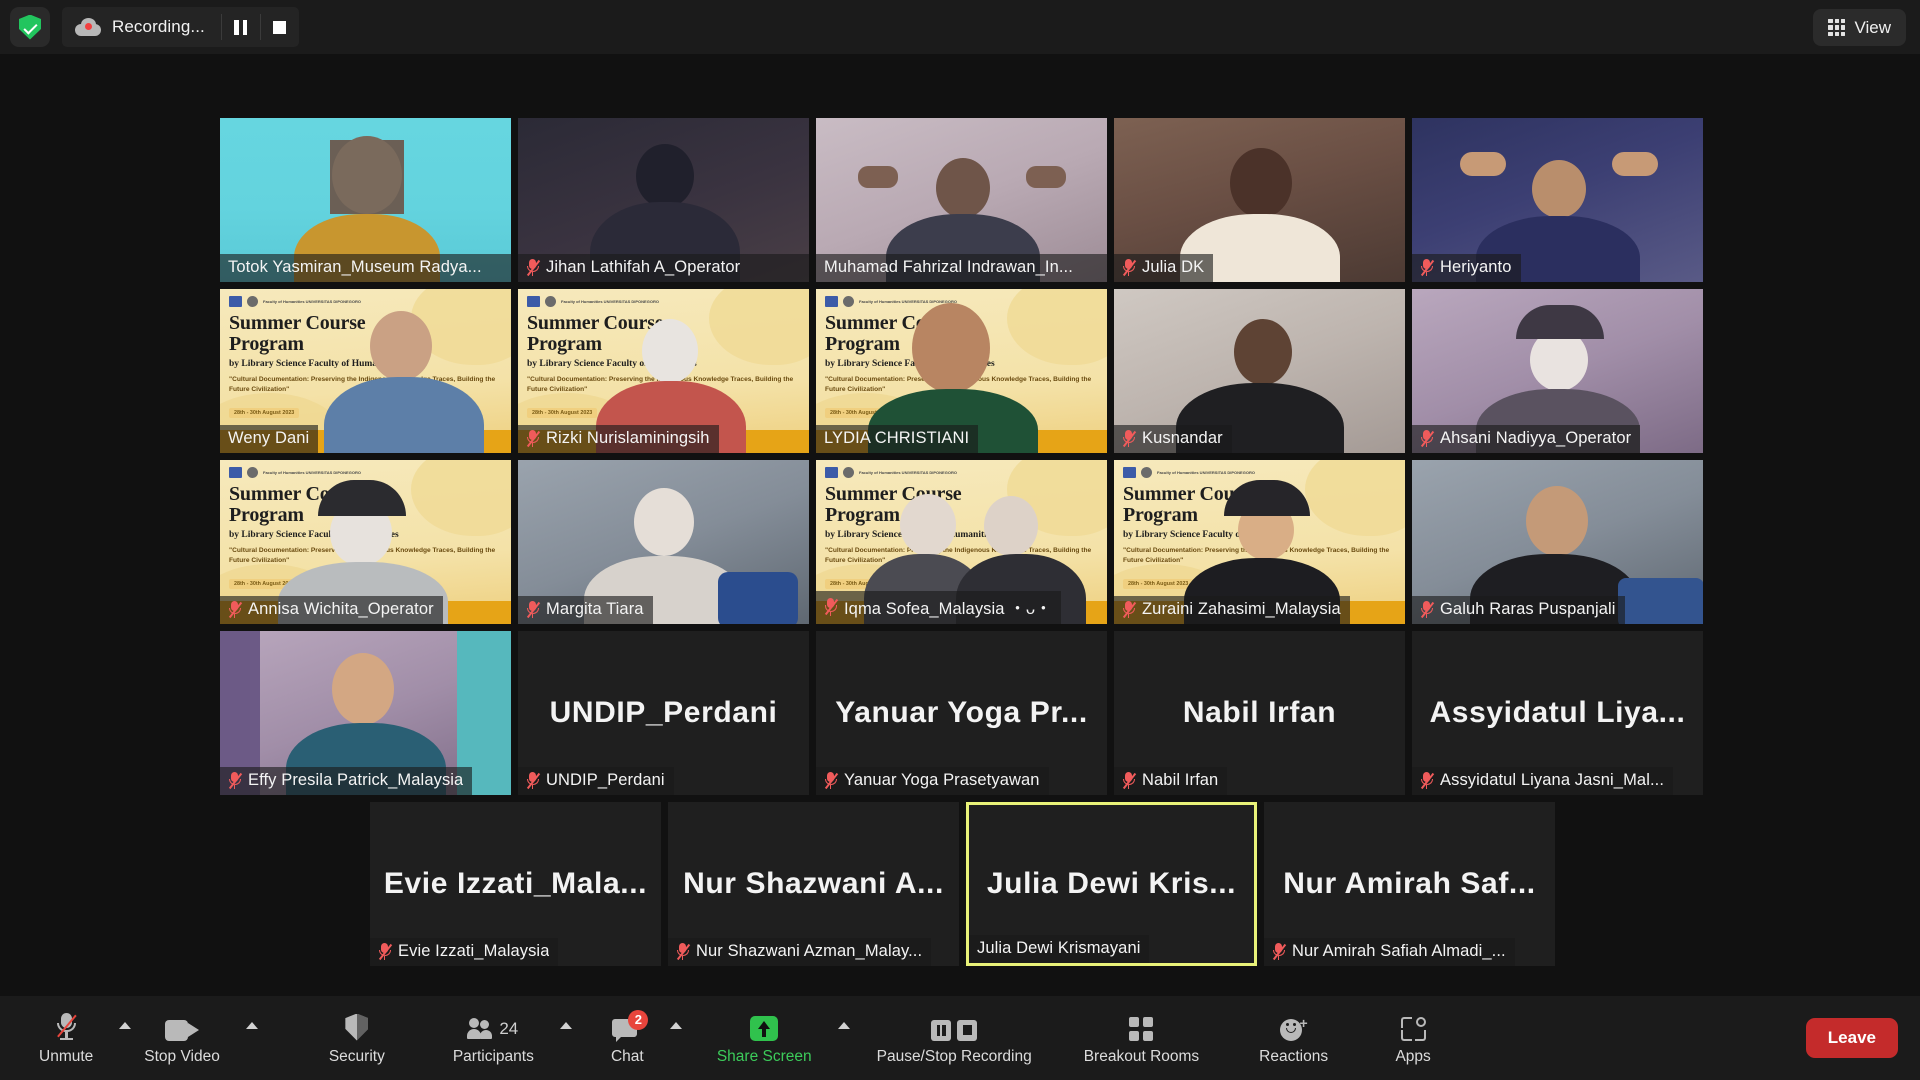 This screenshot has width=1920, height=1080. I want to click on stop-recording-button, so click(280, 27).